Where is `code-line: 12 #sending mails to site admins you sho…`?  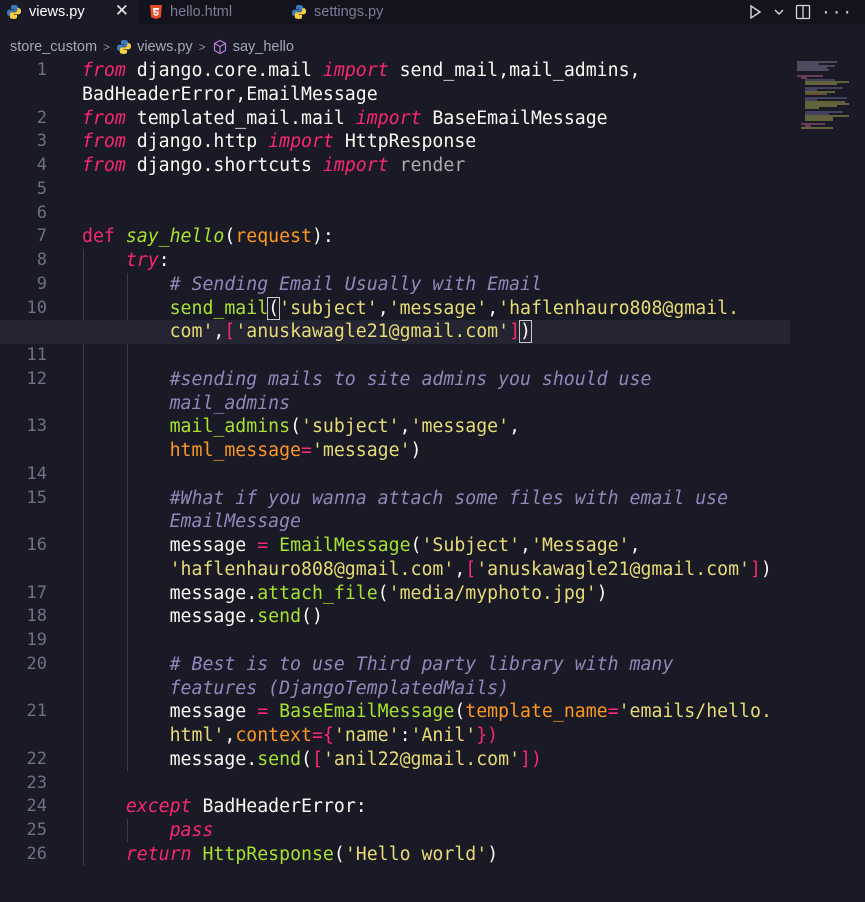 code-line: 12 #sending mails to site admins you sho… is located at coordinates (395, 380).